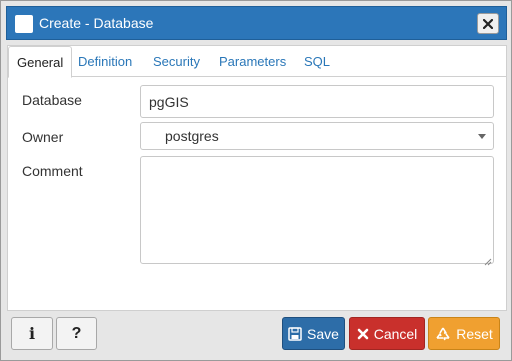 This screenshot has height=361, width=512. What do you see at coordinates (482, 136) in the screenshot?
I see `caret-down-icon` at bounding box center [482, 136].